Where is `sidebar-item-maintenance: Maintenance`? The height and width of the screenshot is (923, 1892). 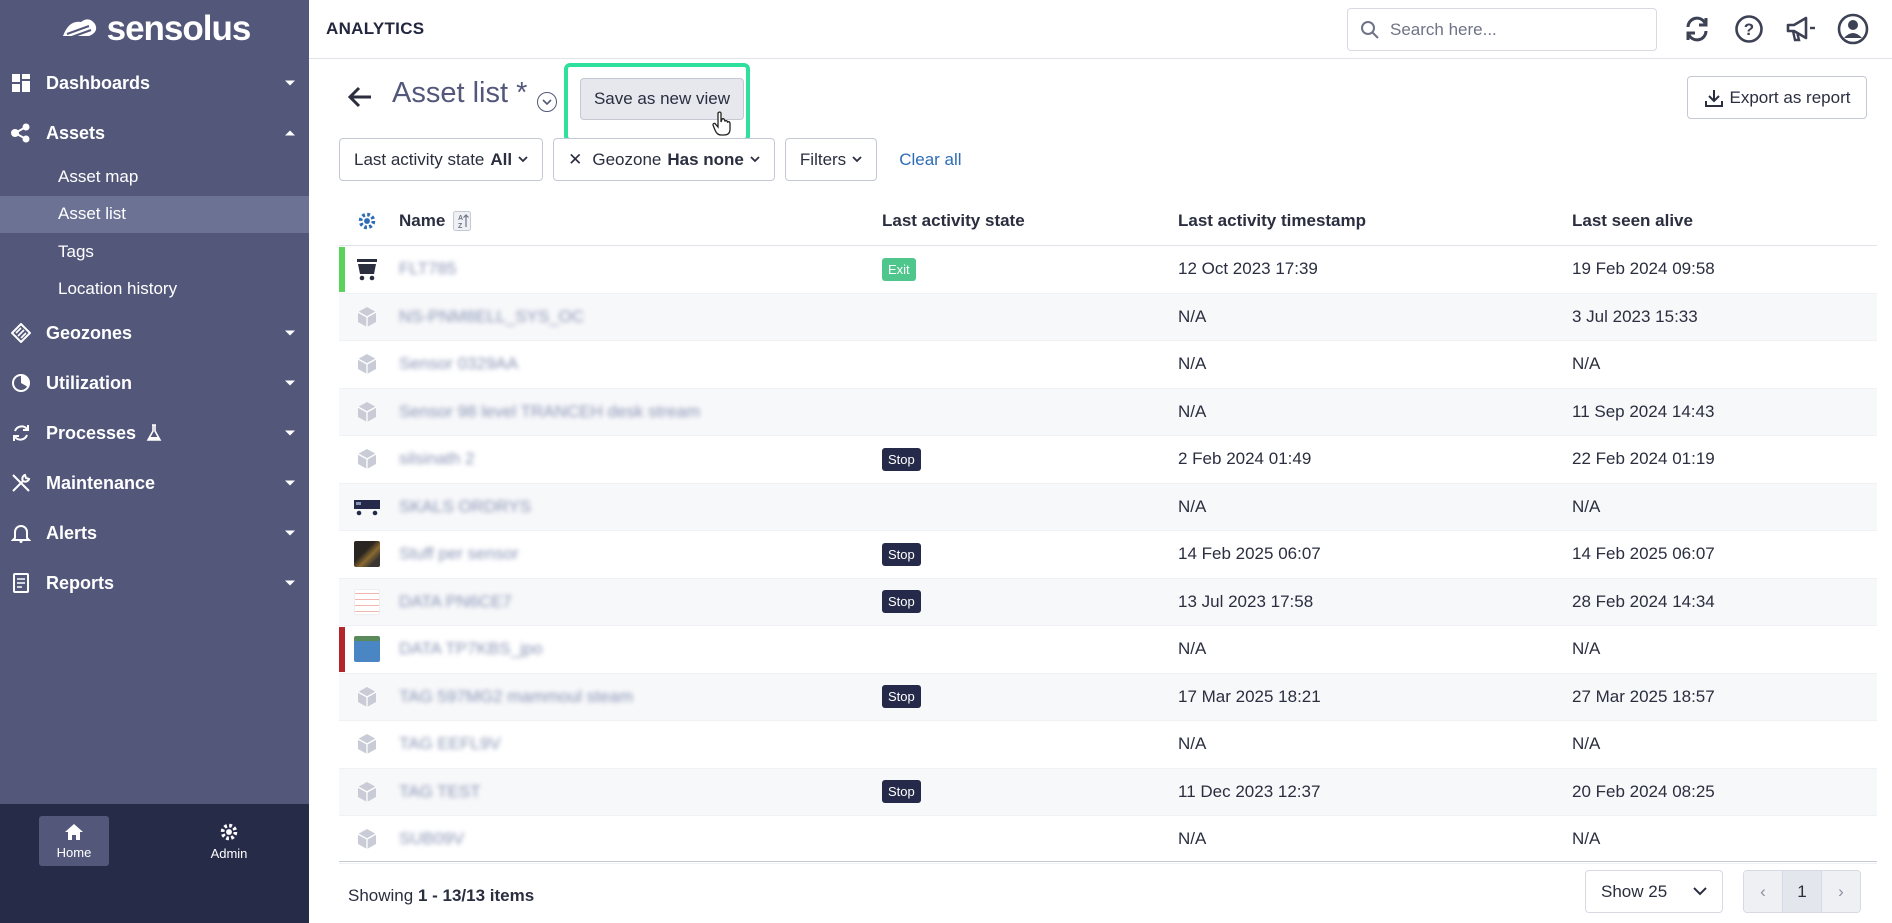
sidebar-item-maintenance: Maintenance is located at coordinates (154, 483).